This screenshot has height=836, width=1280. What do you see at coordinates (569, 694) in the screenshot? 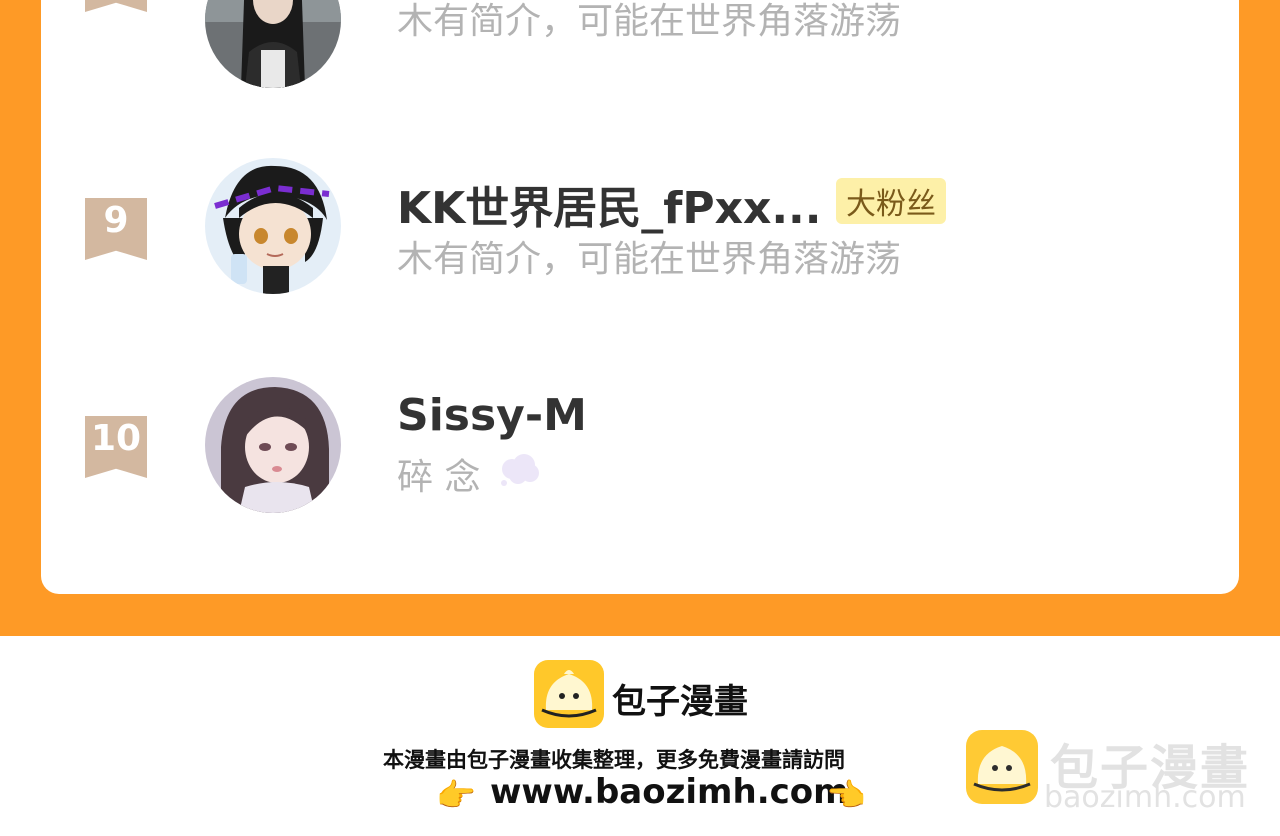
I see `baozi-logo-icon` at bounding box center [569, 694].